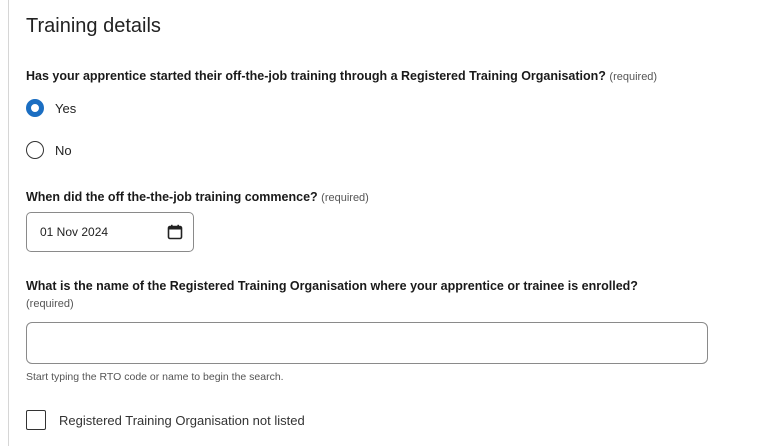 The image size is (759, 446). Describe the element at coordinates (63, 150) in the screenshot. I see `radio-no-label: No` at that location.